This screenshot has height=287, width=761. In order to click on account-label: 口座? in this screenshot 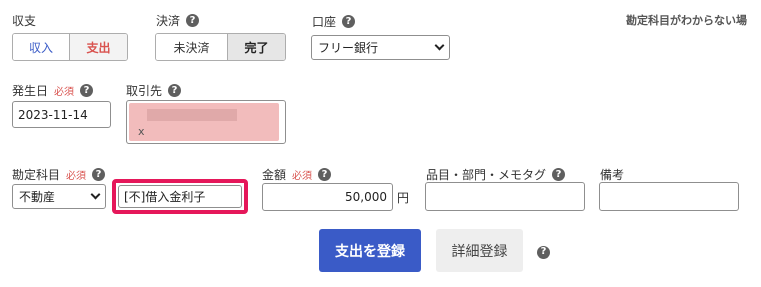, I will do `click(334, 21)`.